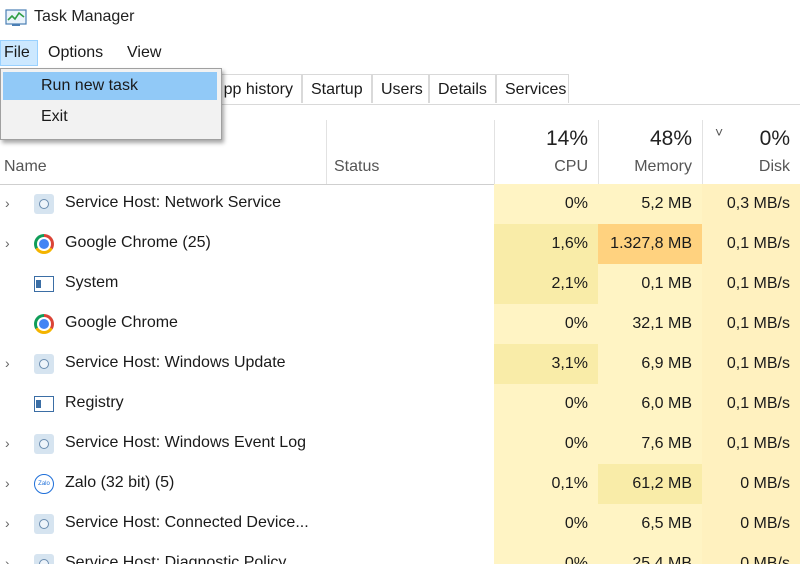 Image resolution: width=800 pixels, height=564 pixels. Describe the element at coordinates (650, 244) in the screenshot. I see `memory-value: 1.327,8 MB` at that location.